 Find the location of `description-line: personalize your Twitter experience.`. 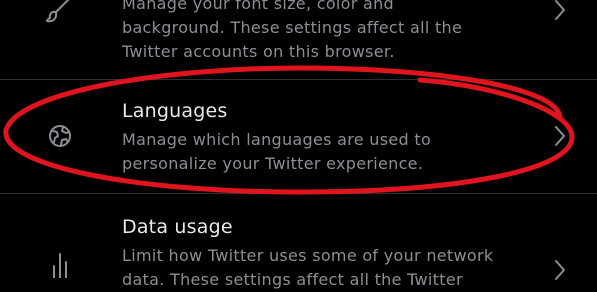

description-line: personalize your Twitter experience. is located at coordinates (273, 163).